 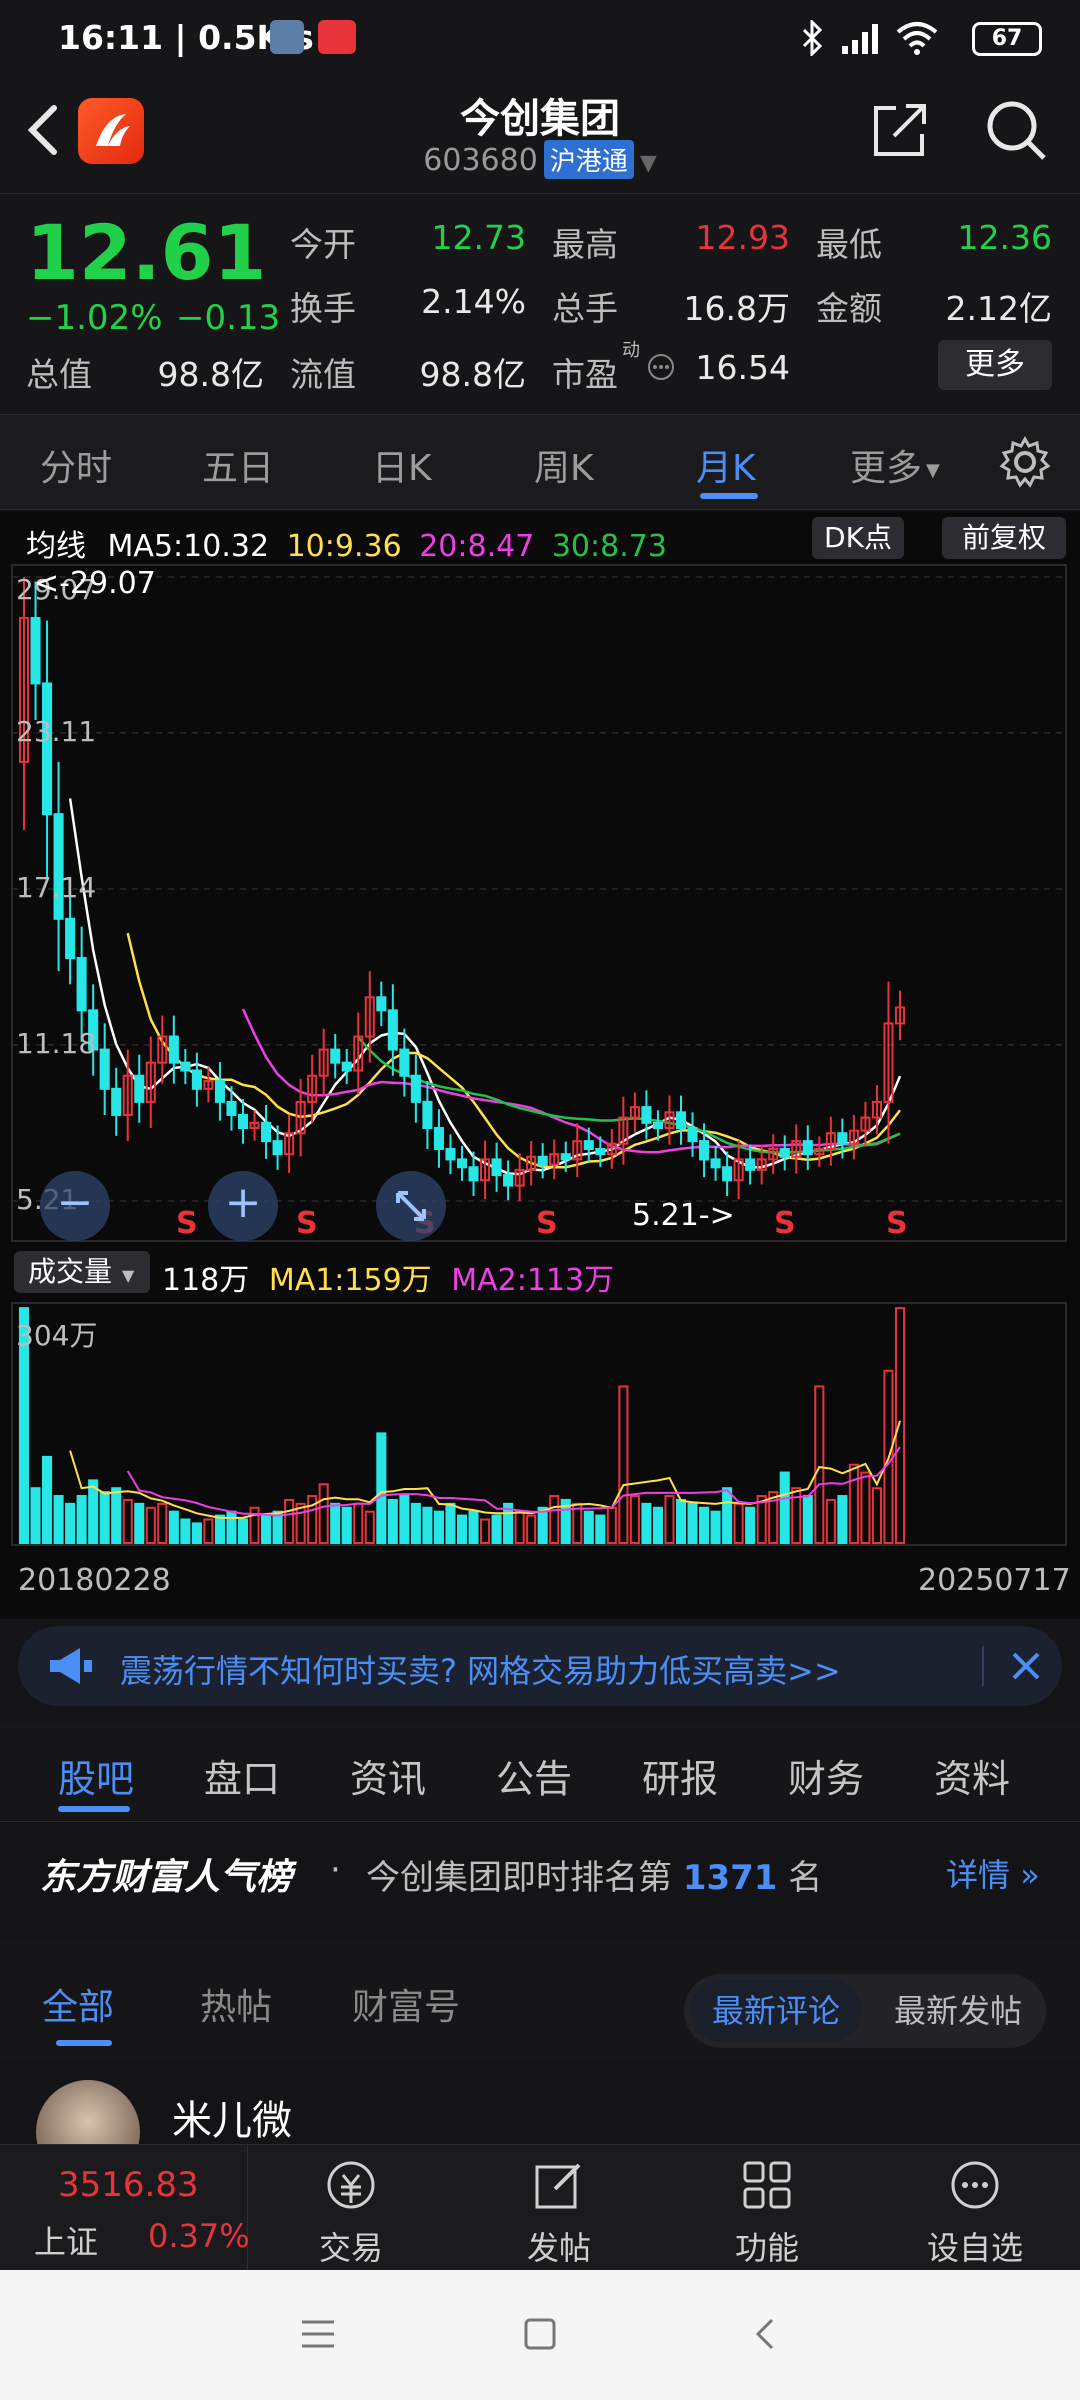 I want to click on close-icon, so click(x=1026, y=1666).